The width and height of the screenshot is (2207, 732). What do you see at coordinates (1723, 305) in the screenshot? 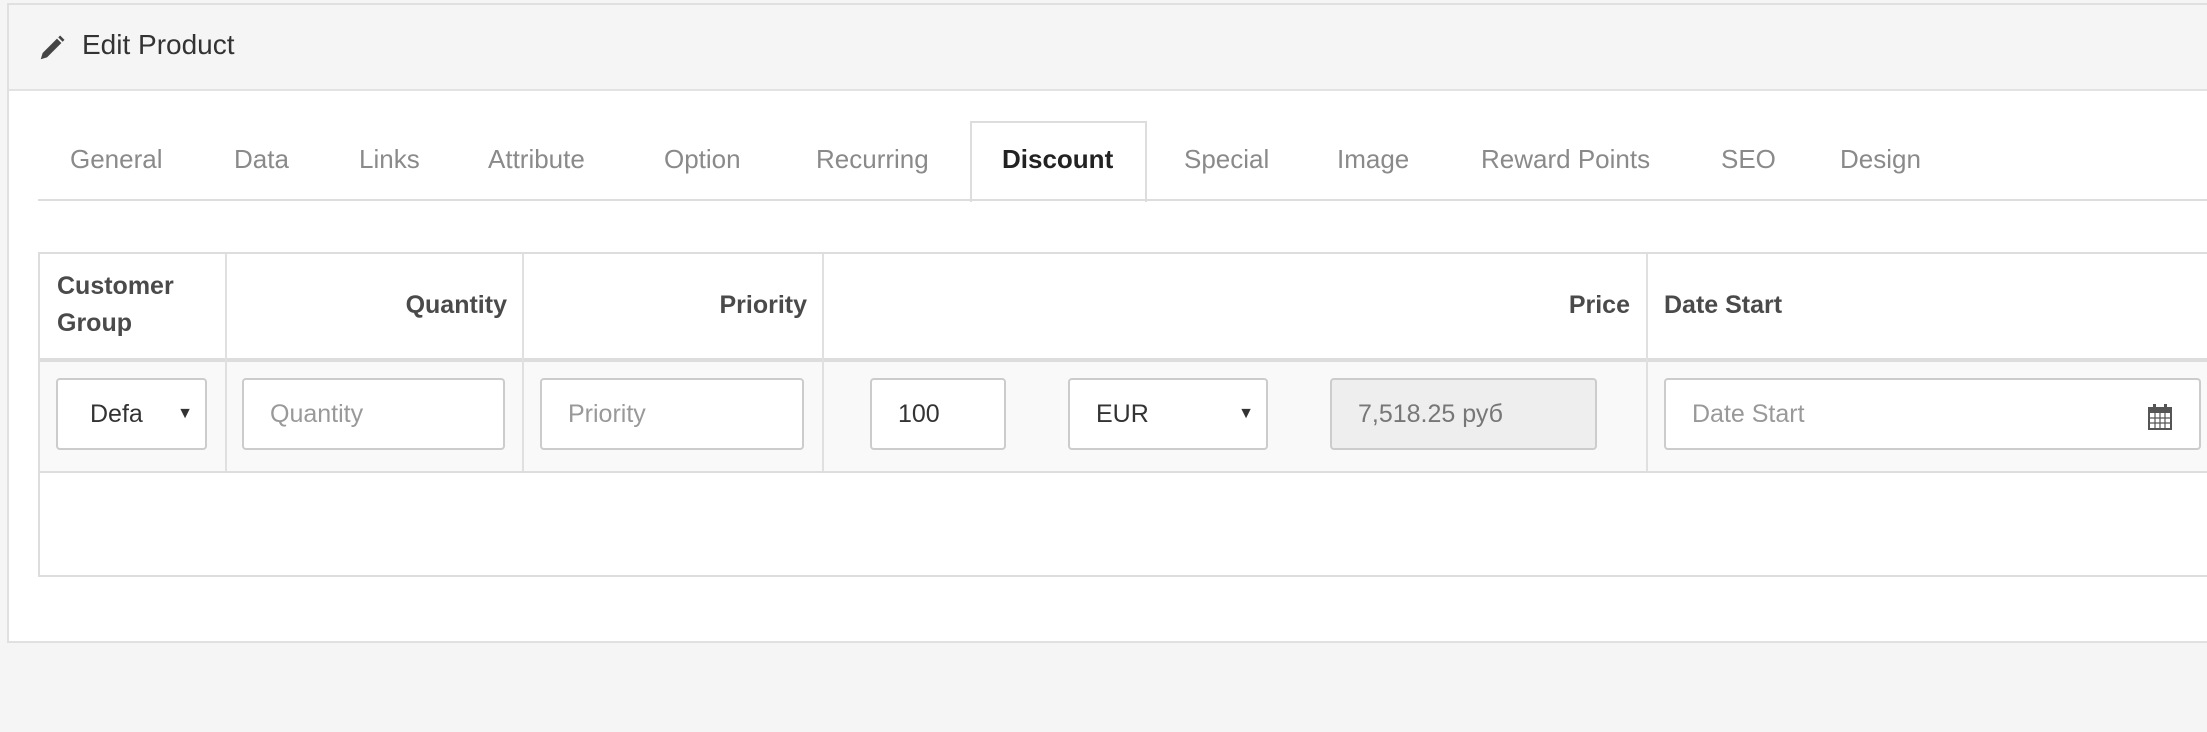
I see `header-date-start: Date Start` at bounding box center [1723, 305].